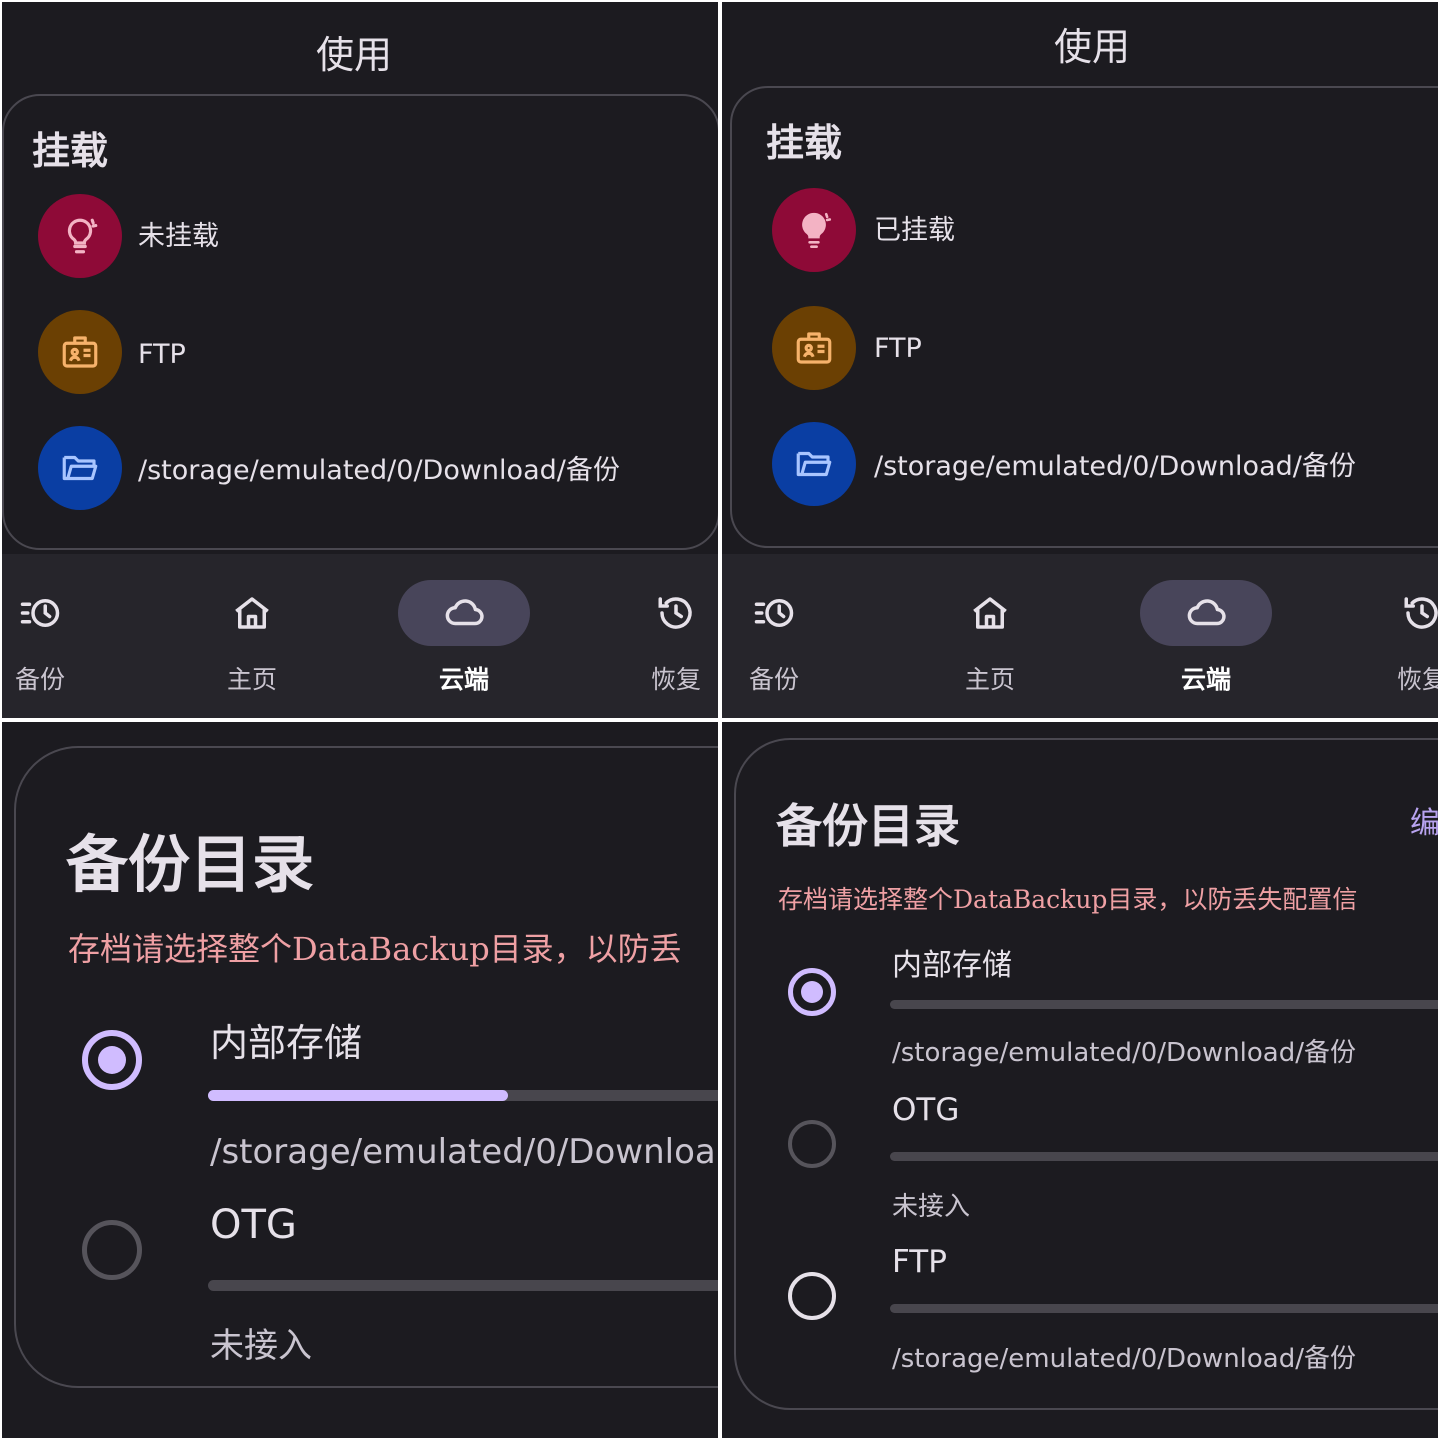  Describe the element at coordinates (919, 1262) in the screenshot. I see `option-label-ftp: FTP` at that location.